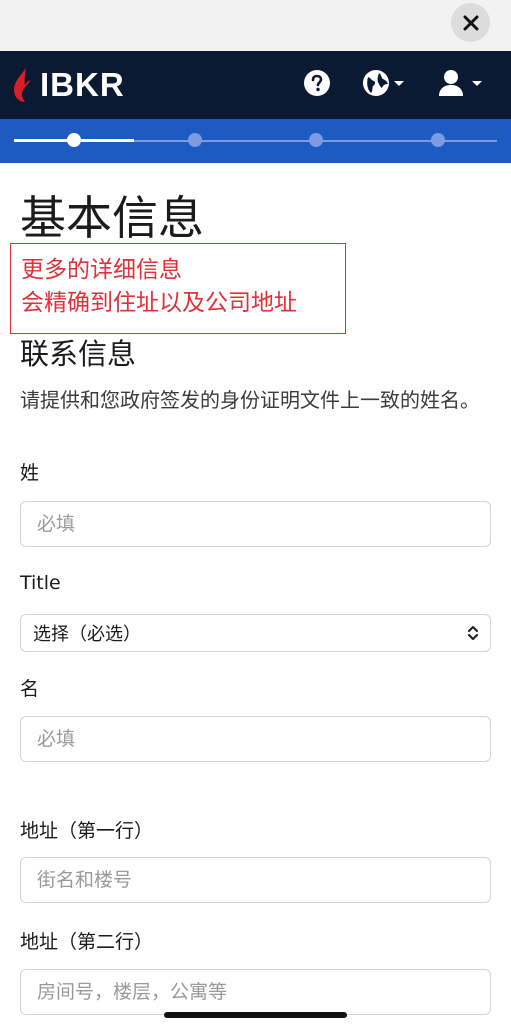 The height and width of the screenshot is (1024, 511). I want to click on first-name-input, so click(255, 739).